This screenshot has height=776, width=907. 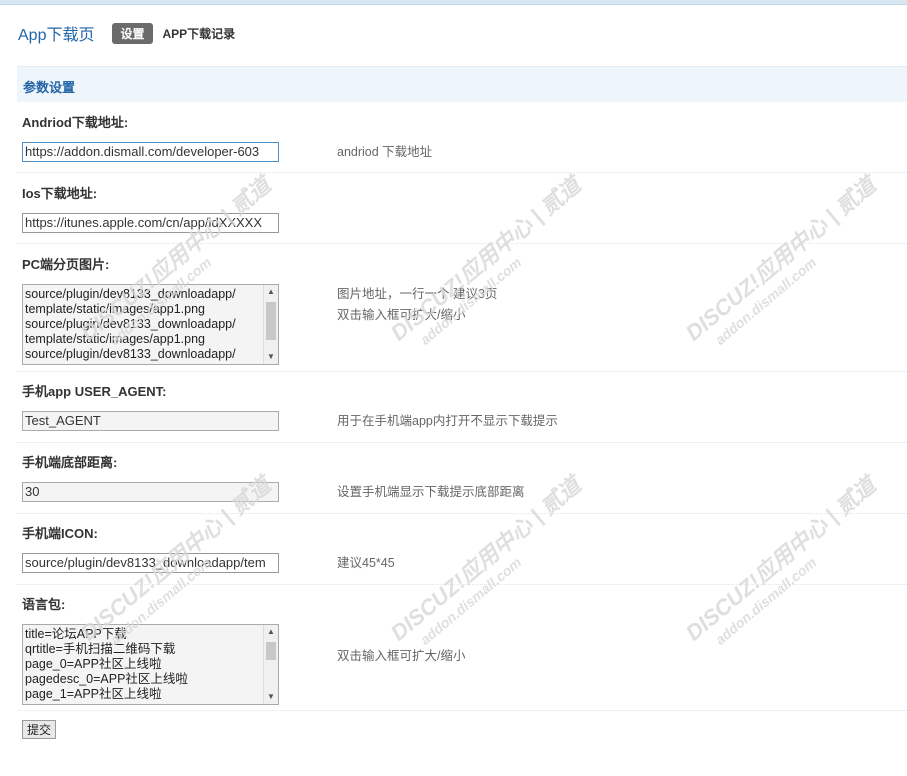 What do you see at coordinates (66, 264) in the screenshot?
I see `pc-images-label: PC端分页图片:` at bounding box center [66, 264].